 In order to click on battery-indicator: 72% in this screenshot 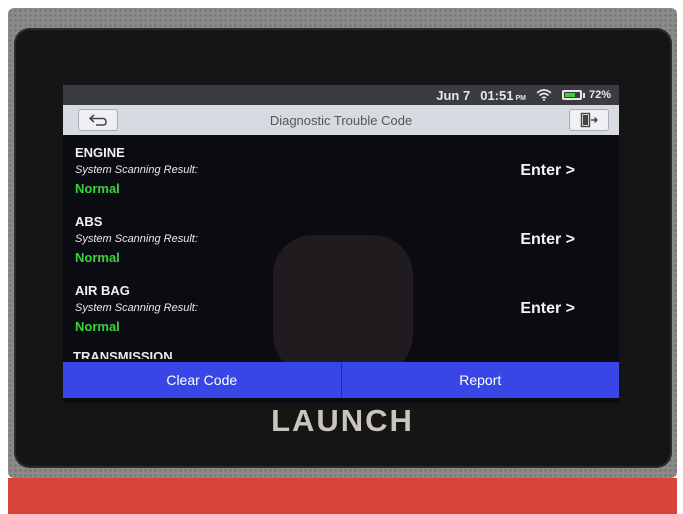, I will do `click(586, 95)`.